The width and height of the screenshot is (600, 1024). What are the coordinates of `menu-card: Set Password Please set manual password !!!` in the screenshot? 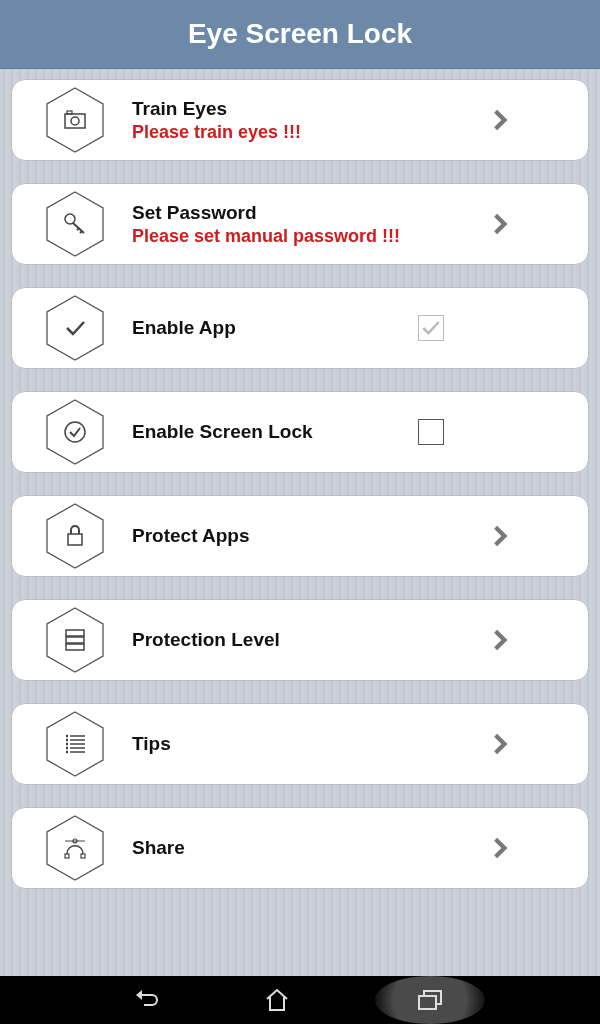 It's located at (300, 224).